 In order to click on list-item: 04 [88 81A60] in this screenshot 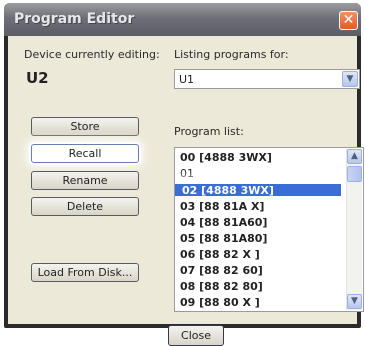, I will do `click(223, 223)`.